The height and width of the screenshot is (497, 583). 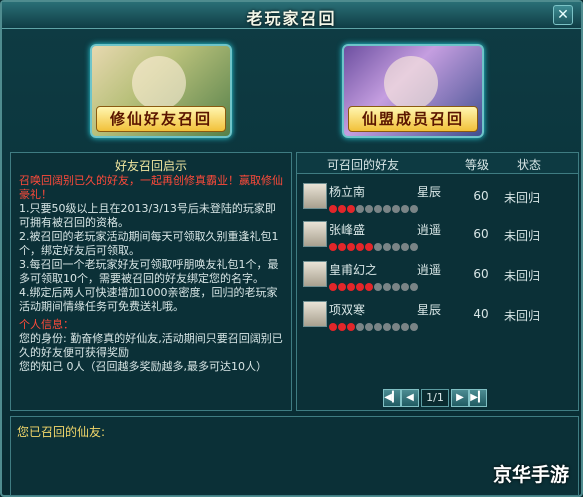 I want to click on table-header: 可召回的好友 等级 状态, so click(x=437, y=163).